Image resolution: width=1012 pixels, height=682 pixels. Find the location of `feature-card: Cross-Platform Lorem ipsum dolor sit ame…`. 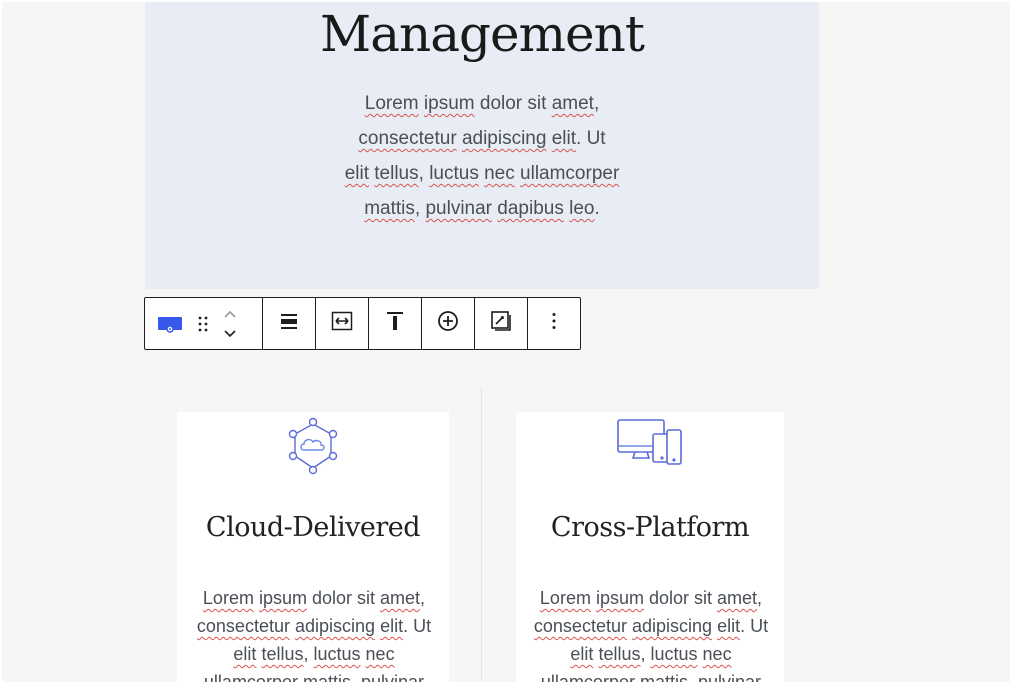

feature-card: Cross-Platform Lorem ipsum dolor sit ame… is located at coordinates (650, 547).